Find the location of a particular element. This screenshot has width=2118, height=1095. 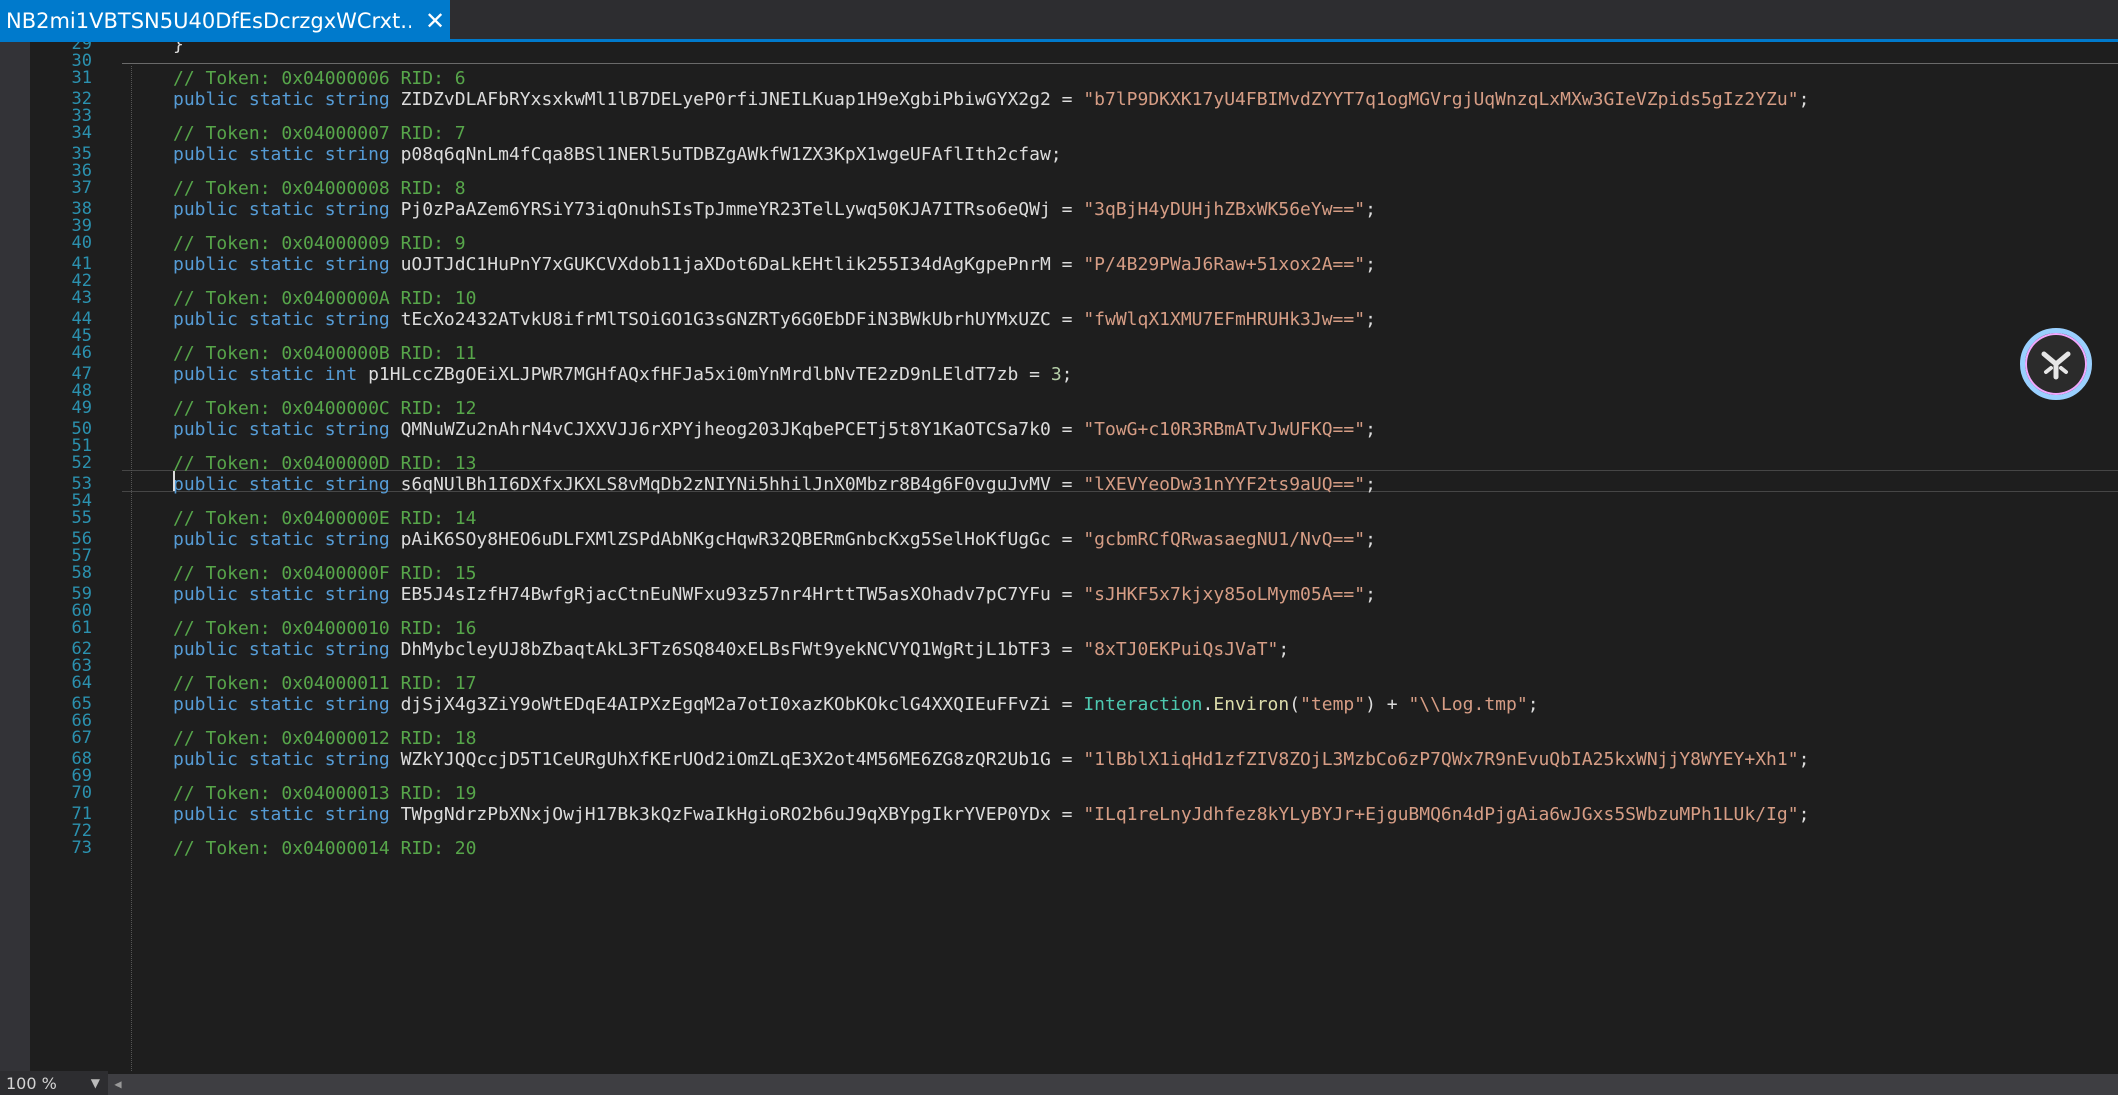

zoom-selector: 100 % ▼ is located at coordinates (54, 1083).